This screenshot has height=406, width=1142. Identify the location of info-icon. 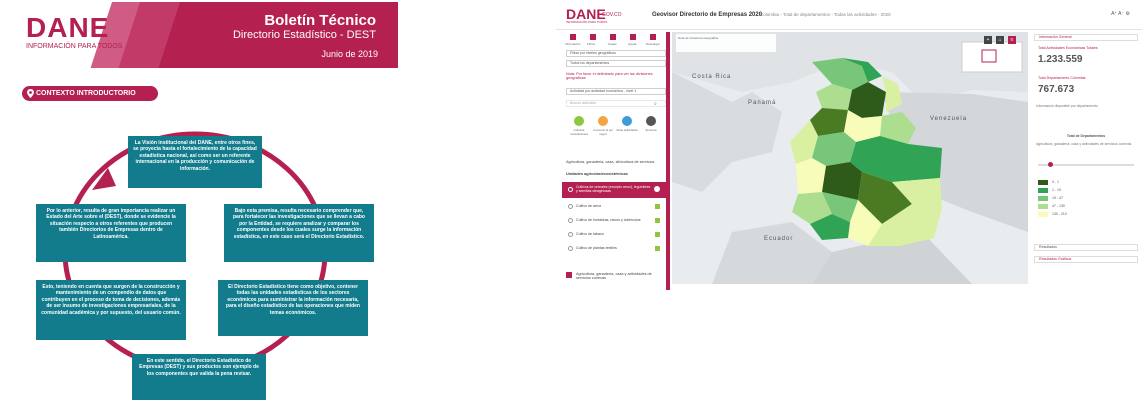
(573, 37).